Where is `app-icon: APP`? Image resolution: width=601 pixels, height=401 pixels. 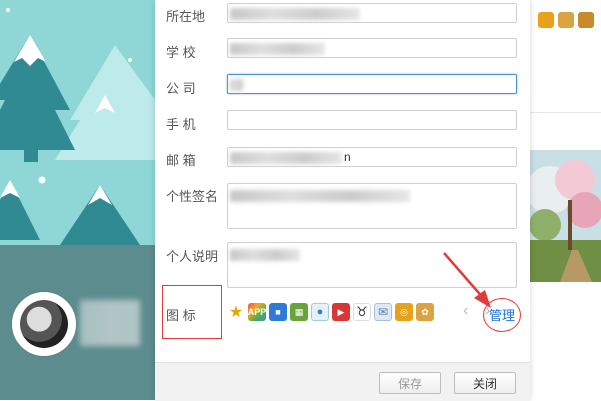
app-icon: APP is located at coordinates (257, 312).